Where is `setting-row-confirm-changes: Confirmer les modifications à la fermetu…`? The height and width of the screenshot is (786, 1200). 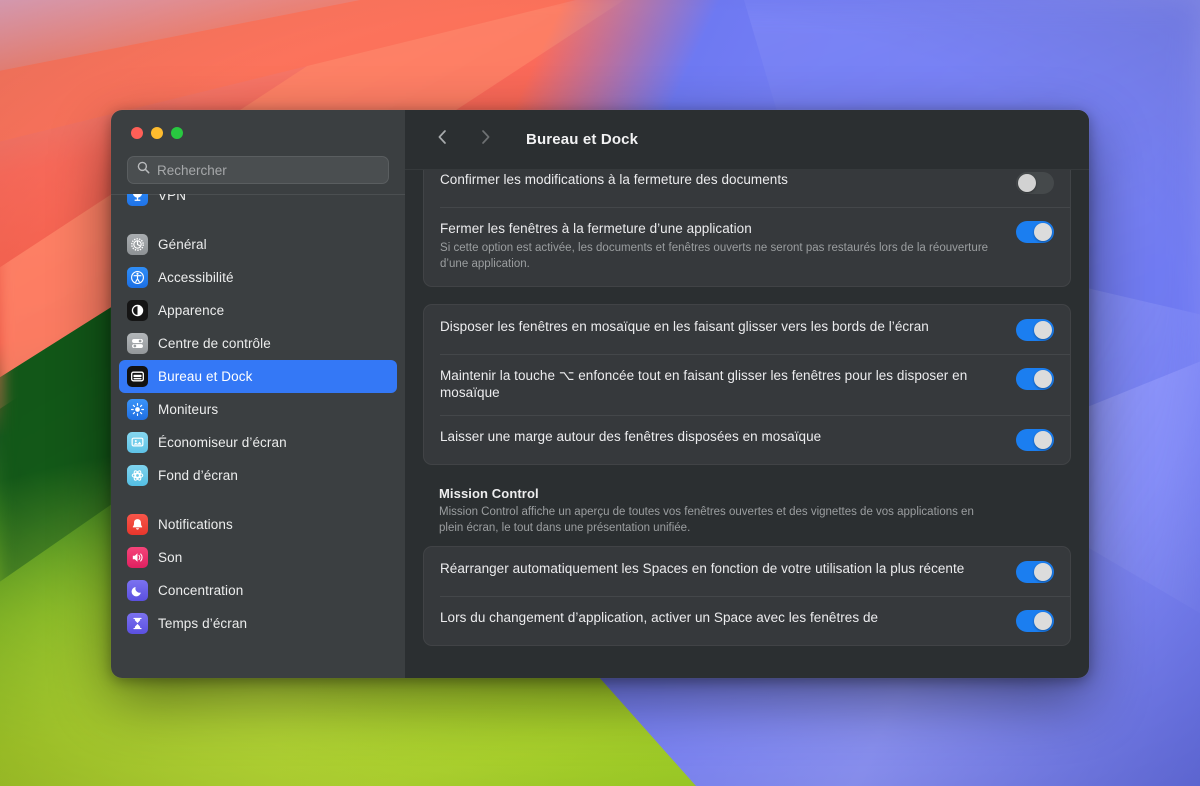
setting-row-confirm-changes: Confirmer les modifications à la fermetu… is located at coordinates (747, 188).